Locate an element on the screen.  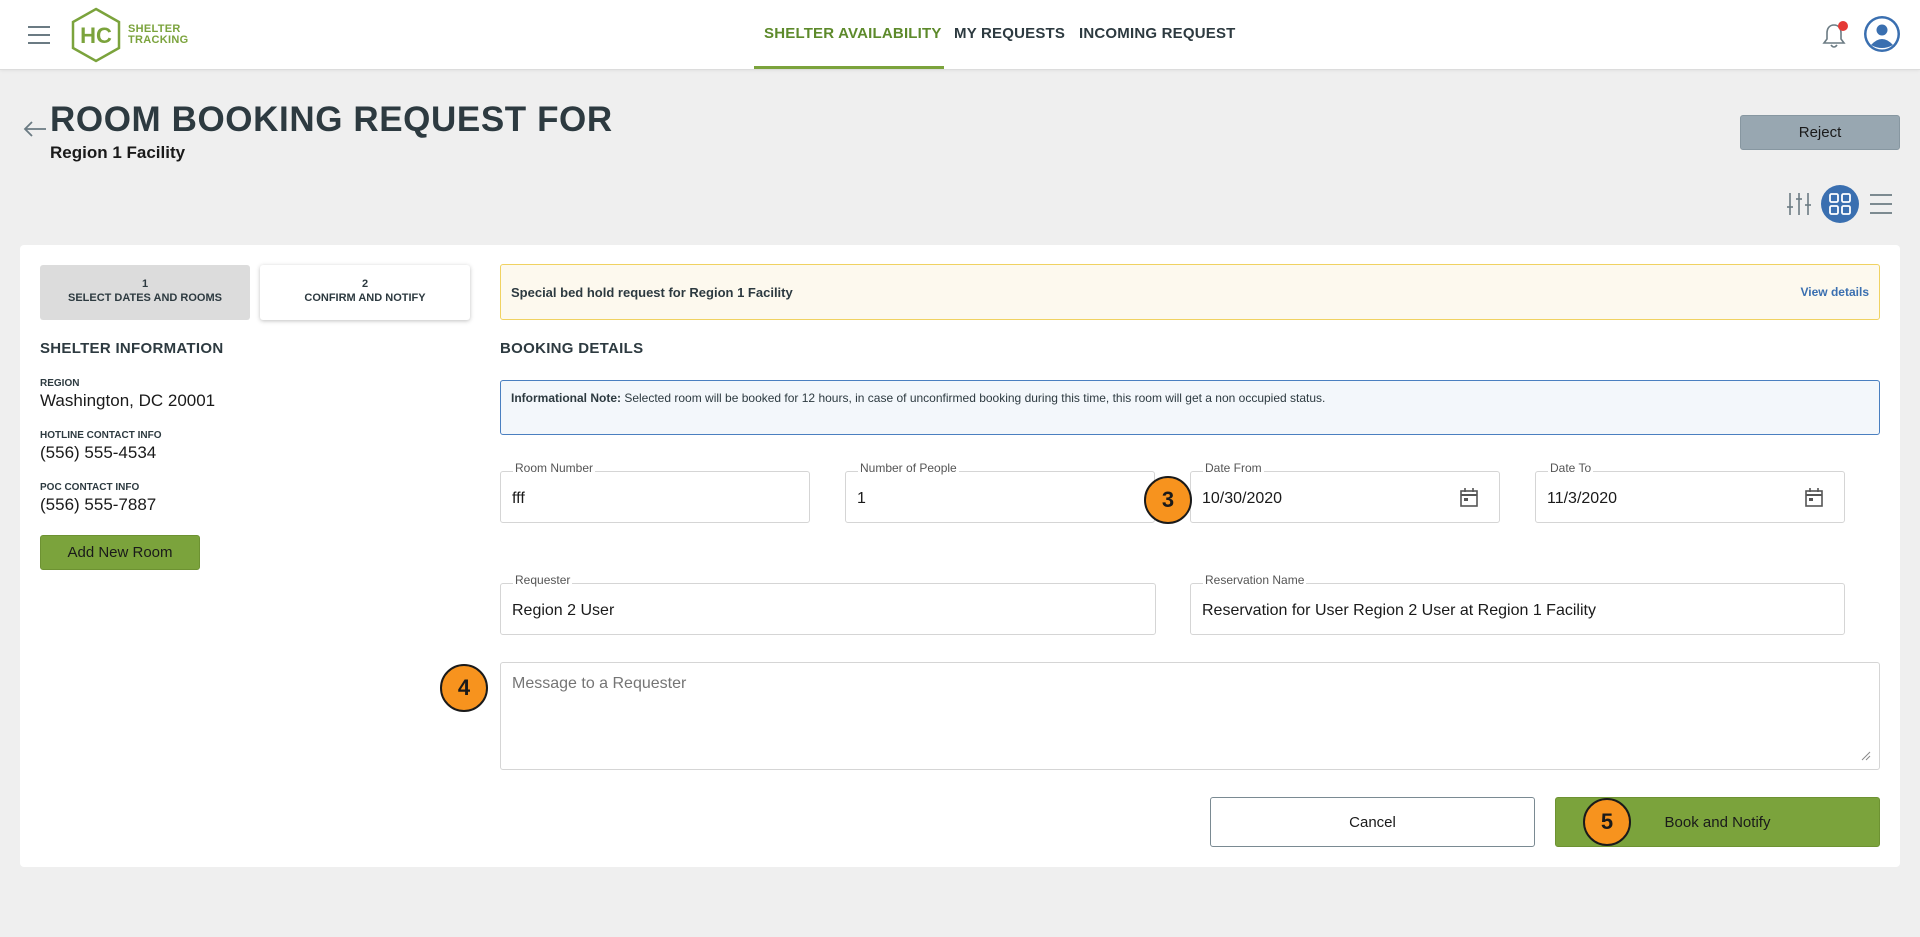
reservation-name-input is located at coordinates (1496, 611).